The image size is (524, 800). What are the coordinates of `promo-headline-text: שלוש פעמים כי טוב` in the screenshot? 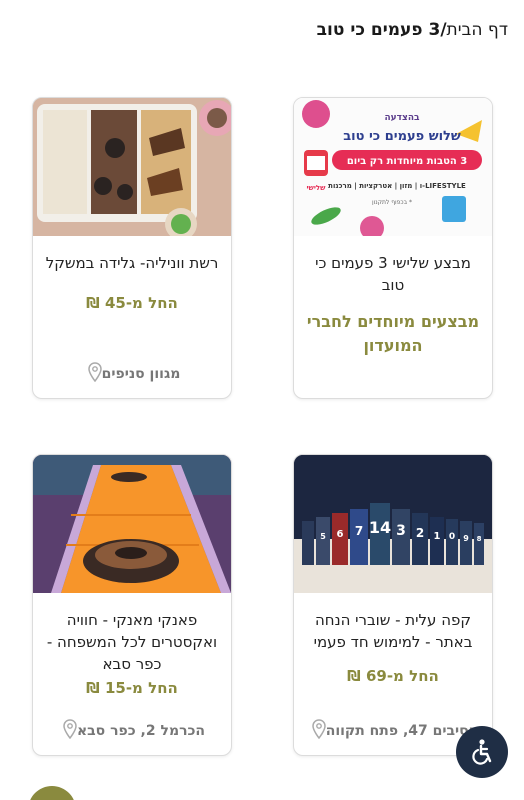 It's located at (402, 136).